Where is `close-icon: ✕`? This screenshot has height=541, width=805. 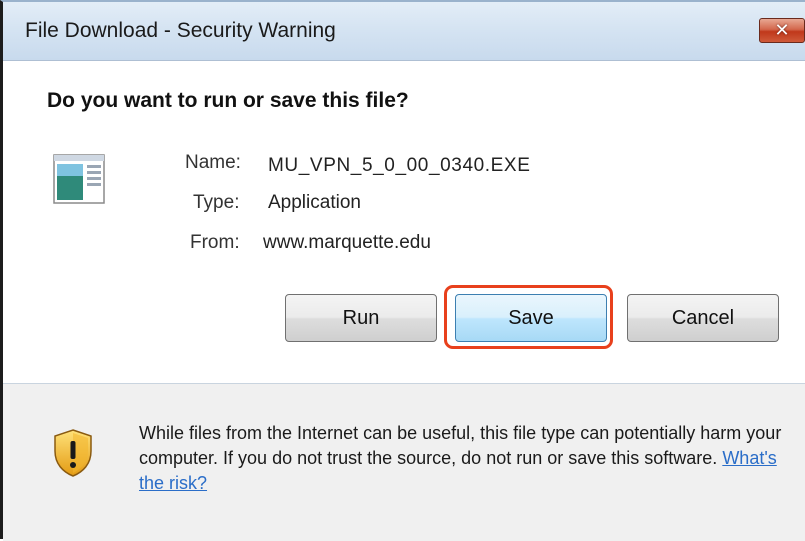 close-icon: ✕ is located at coordinates (782, 30).